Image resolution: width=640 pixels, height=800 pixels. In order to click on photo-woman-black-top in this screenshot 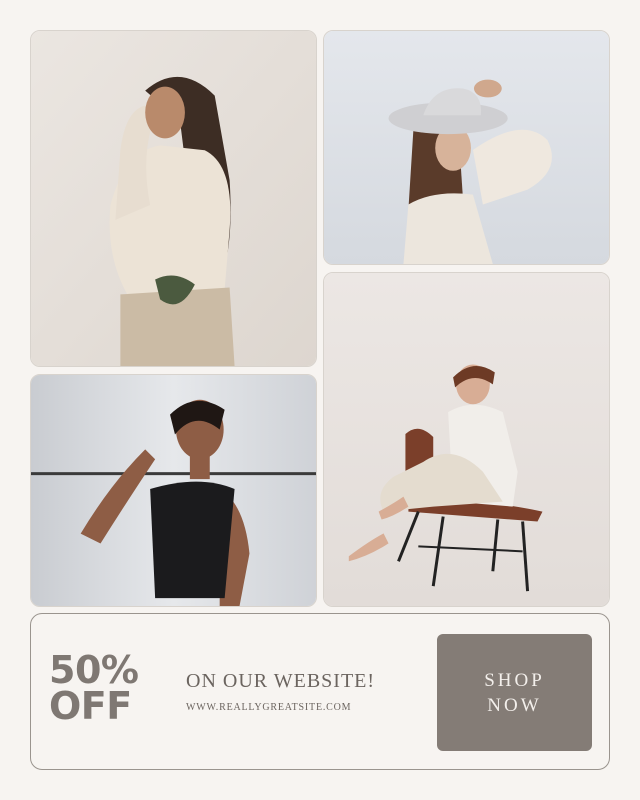, I will do `click(173, 490)`.